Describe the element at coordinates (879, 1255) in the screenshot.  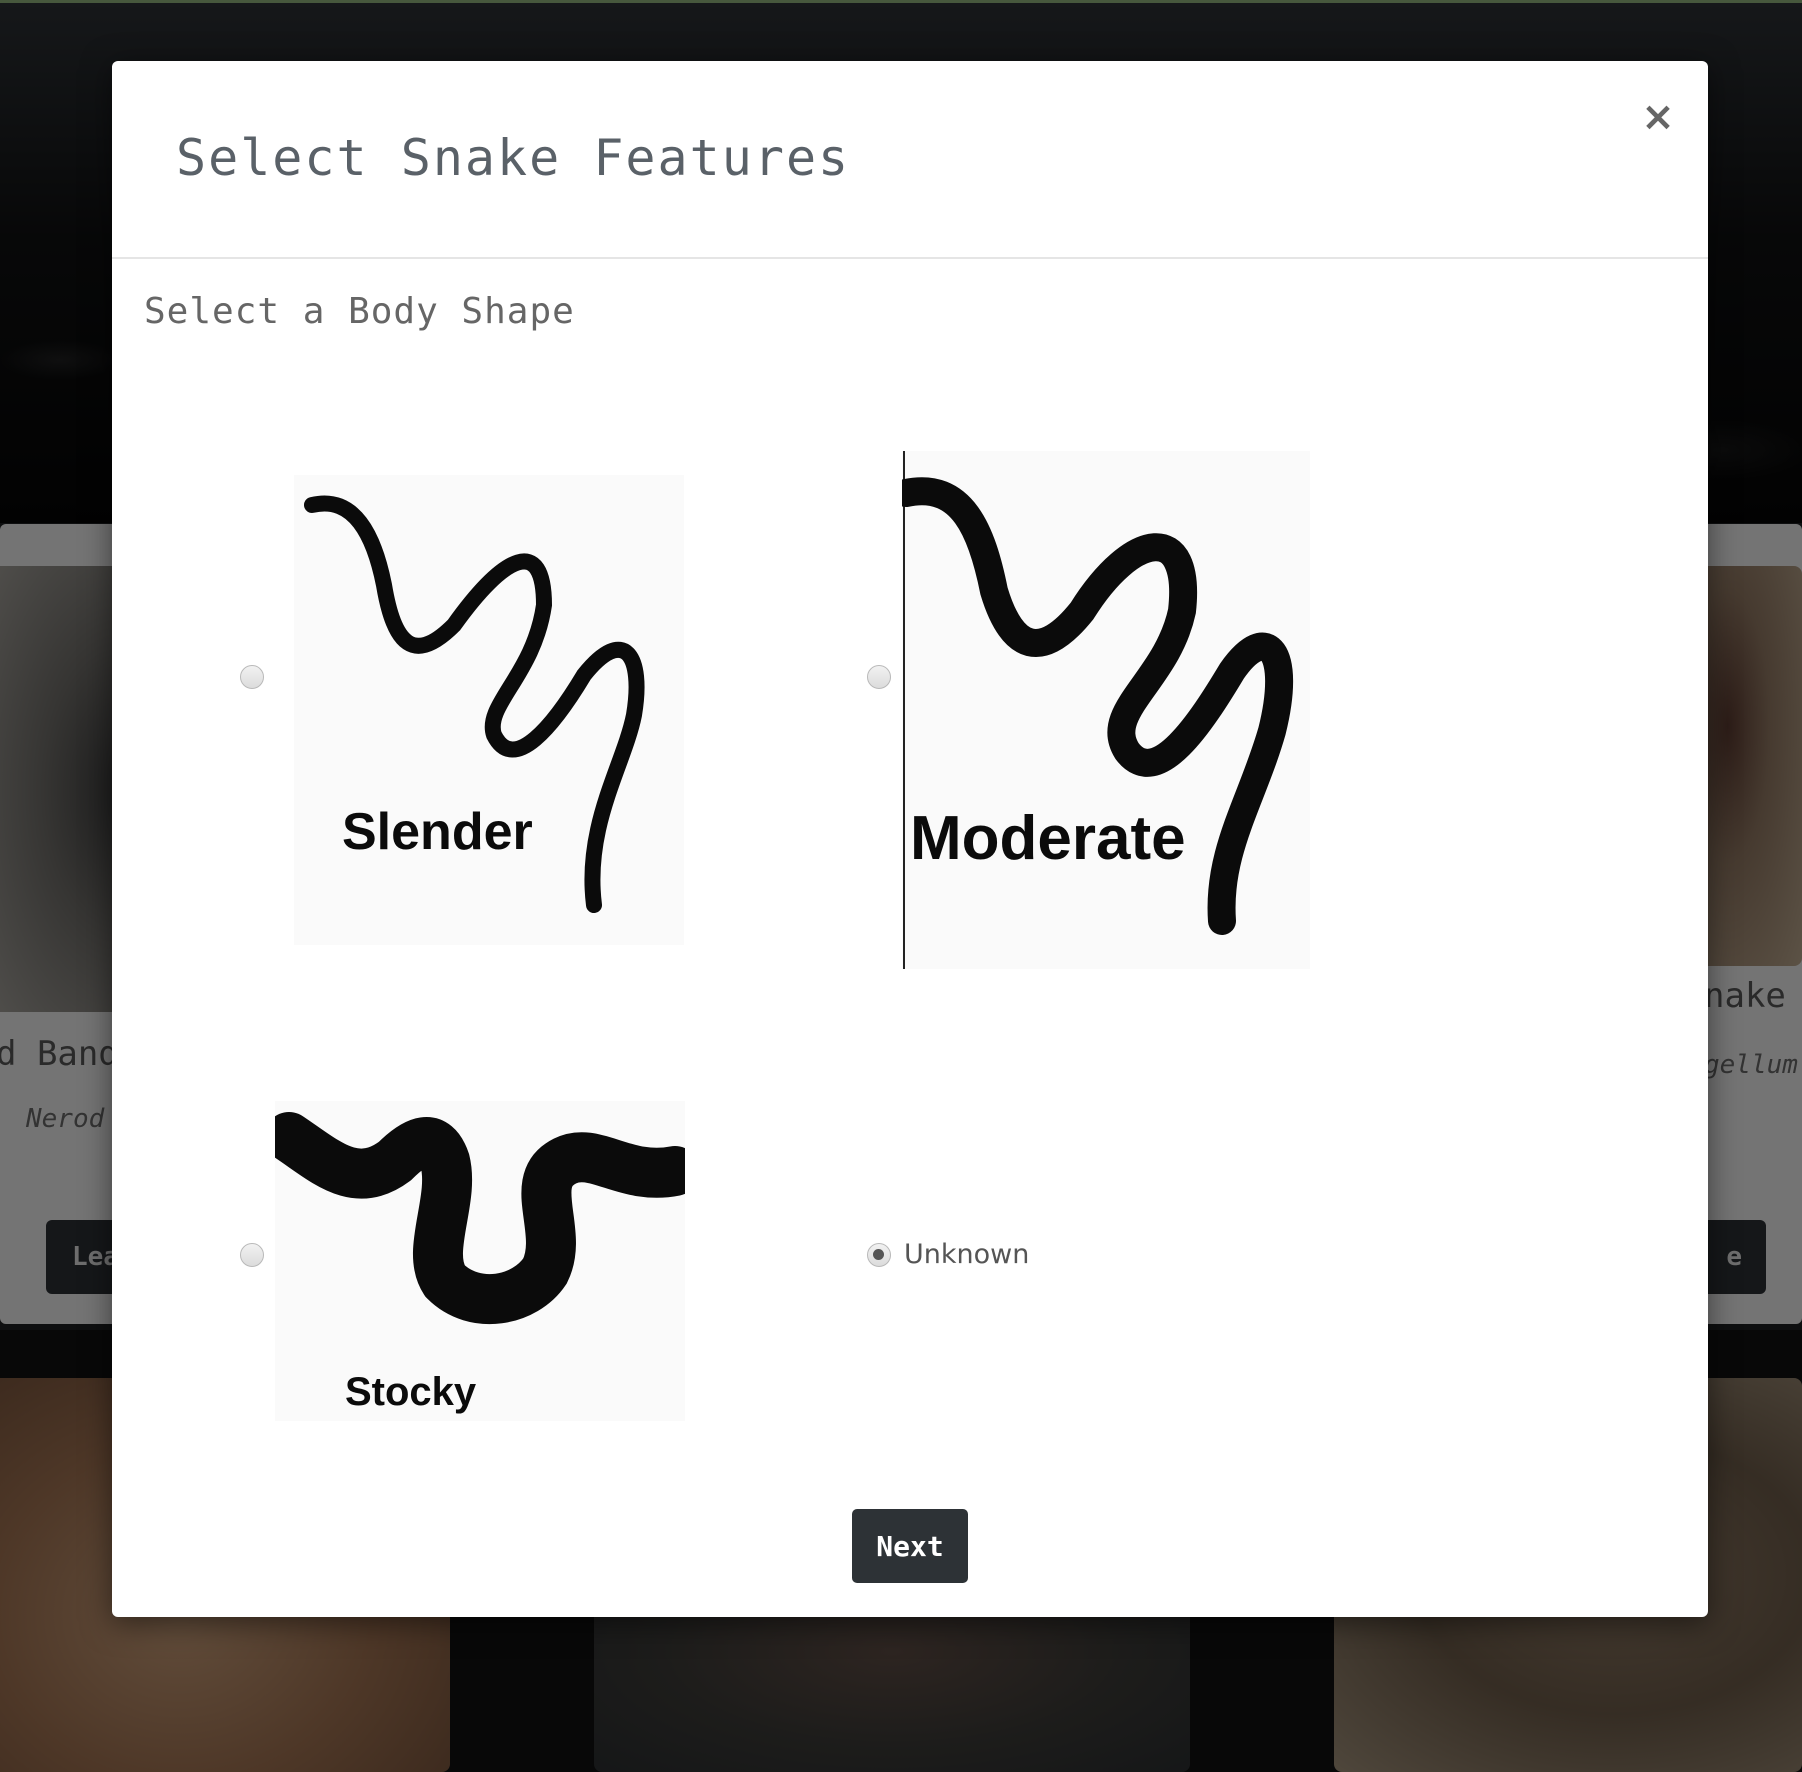
I see `radio-unknown` at that location.